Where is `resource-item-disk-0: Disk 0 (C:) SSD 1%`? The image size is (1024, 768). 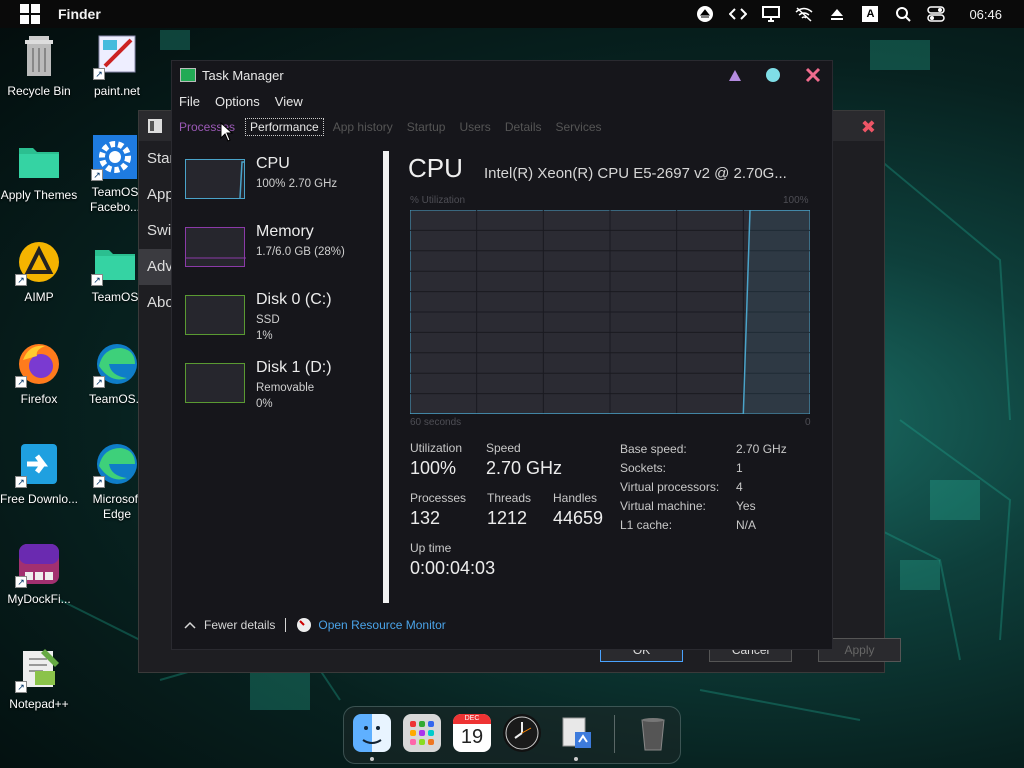 resource-item-disk-0: Disk 0 (C:) SSD 1% is located at coordinates (277, 318).